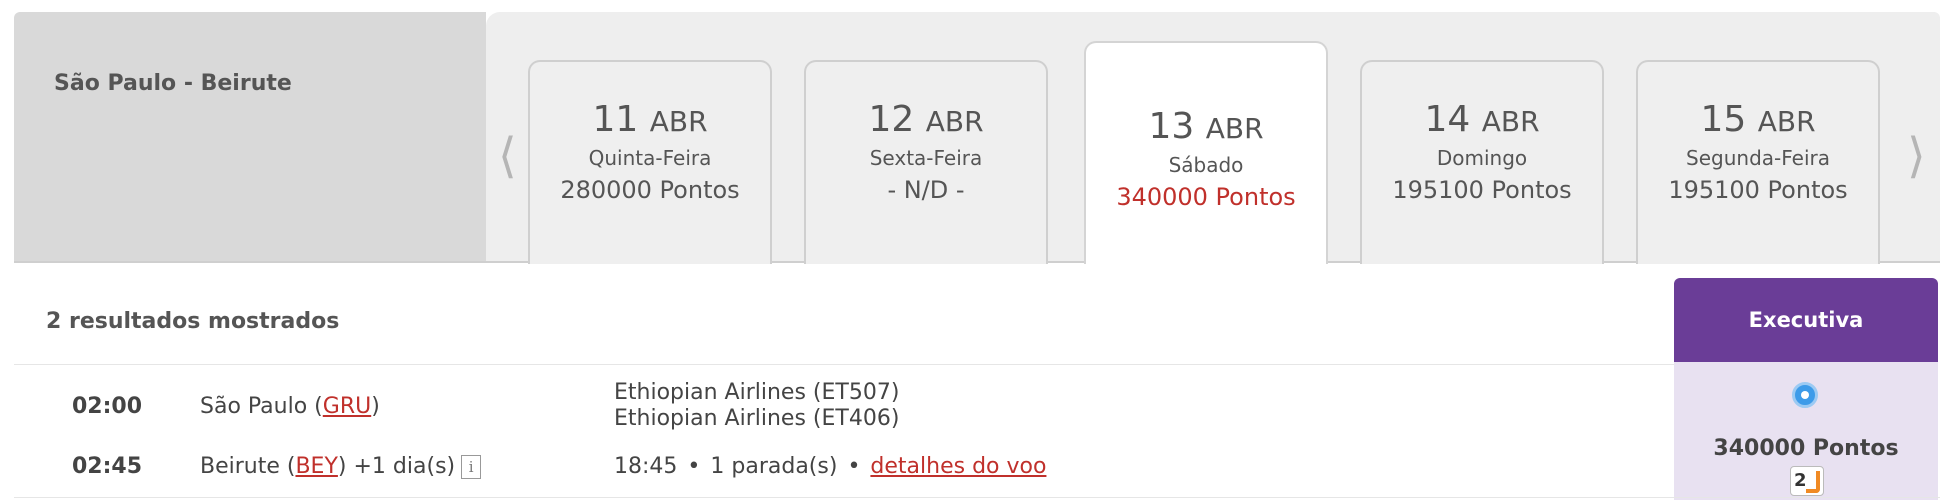  Describe the element at coordinates (757, 392) in the screenshot. I see `flight-segment: Ethiopian Airlines (ET507)` at that location.